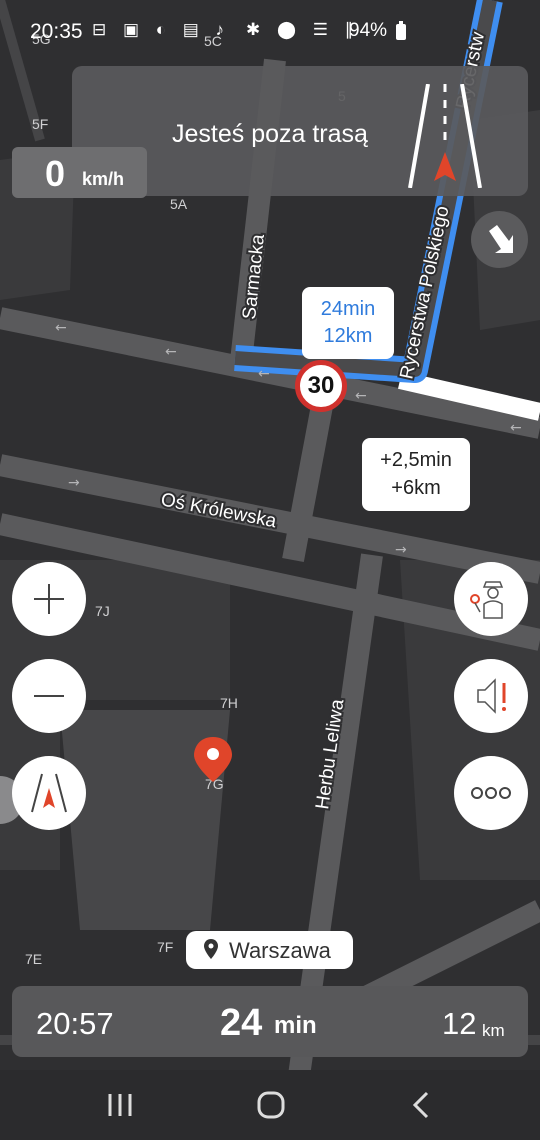  What do you see at coordinates (55, 173) in the screenshot?
I see `speed-value: 0` at bounding box center [55, 173].